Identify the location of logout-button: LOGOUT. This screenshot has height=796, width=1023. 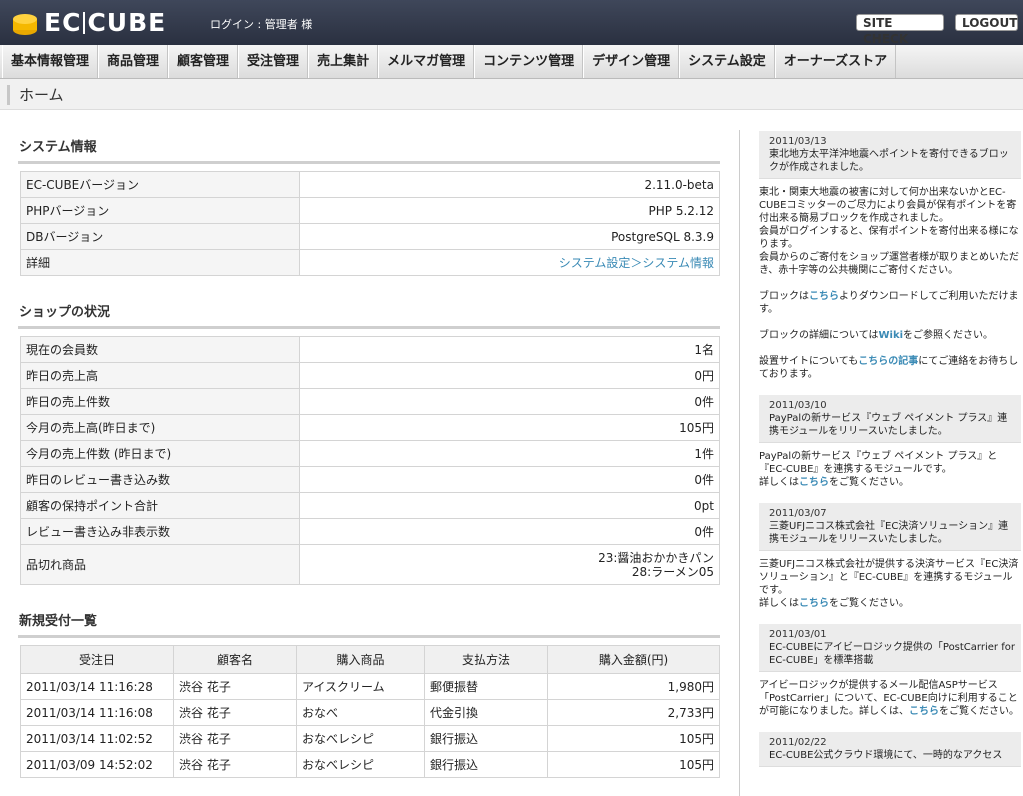
(986, 22).